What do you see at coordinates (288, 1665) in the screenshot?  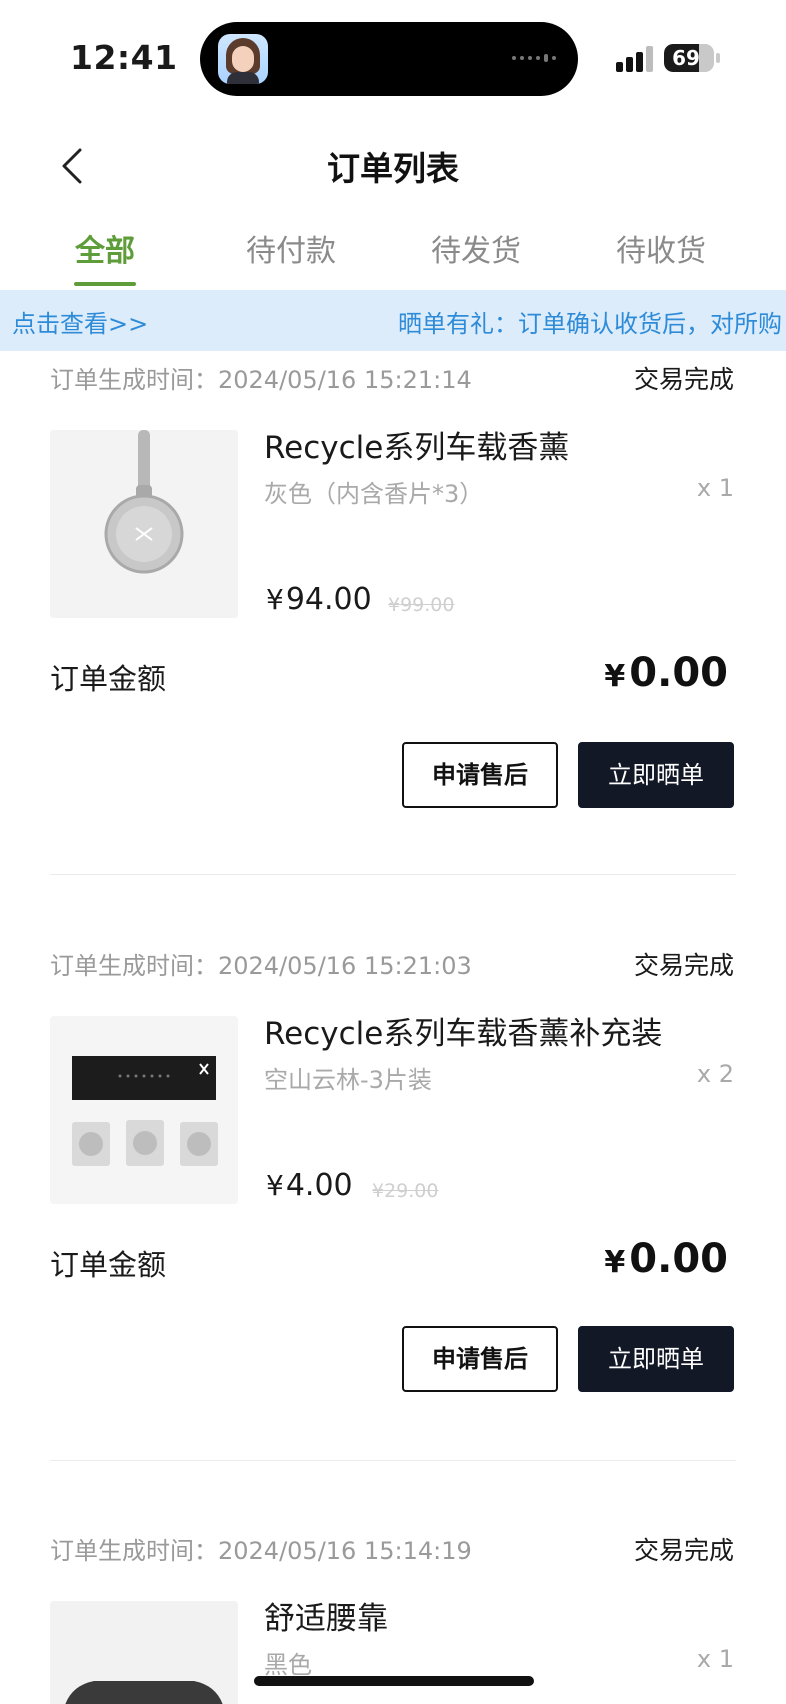 I see `product-variant: 黑色` at bounding box center [288, 1665].